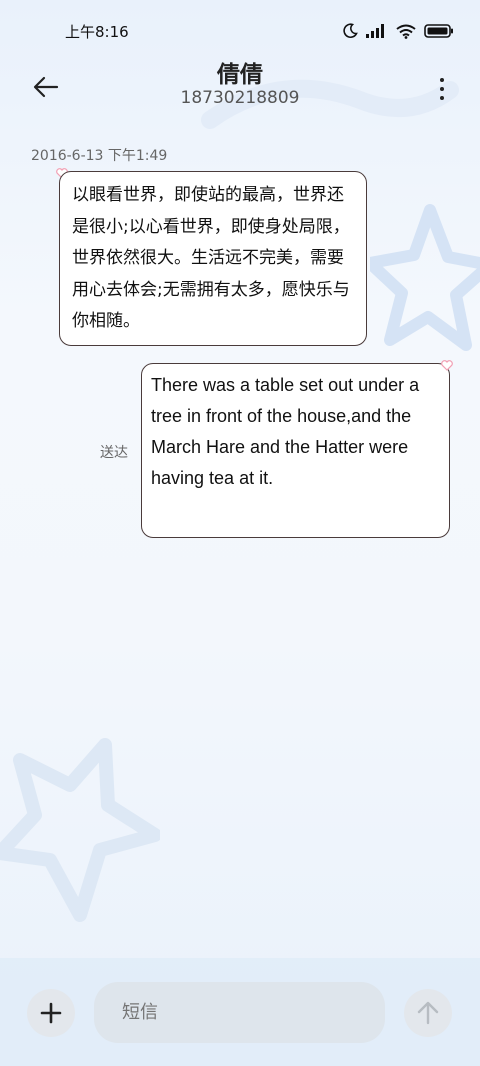  I want to click on status-bar: 上午8:16, so click(240, 30).